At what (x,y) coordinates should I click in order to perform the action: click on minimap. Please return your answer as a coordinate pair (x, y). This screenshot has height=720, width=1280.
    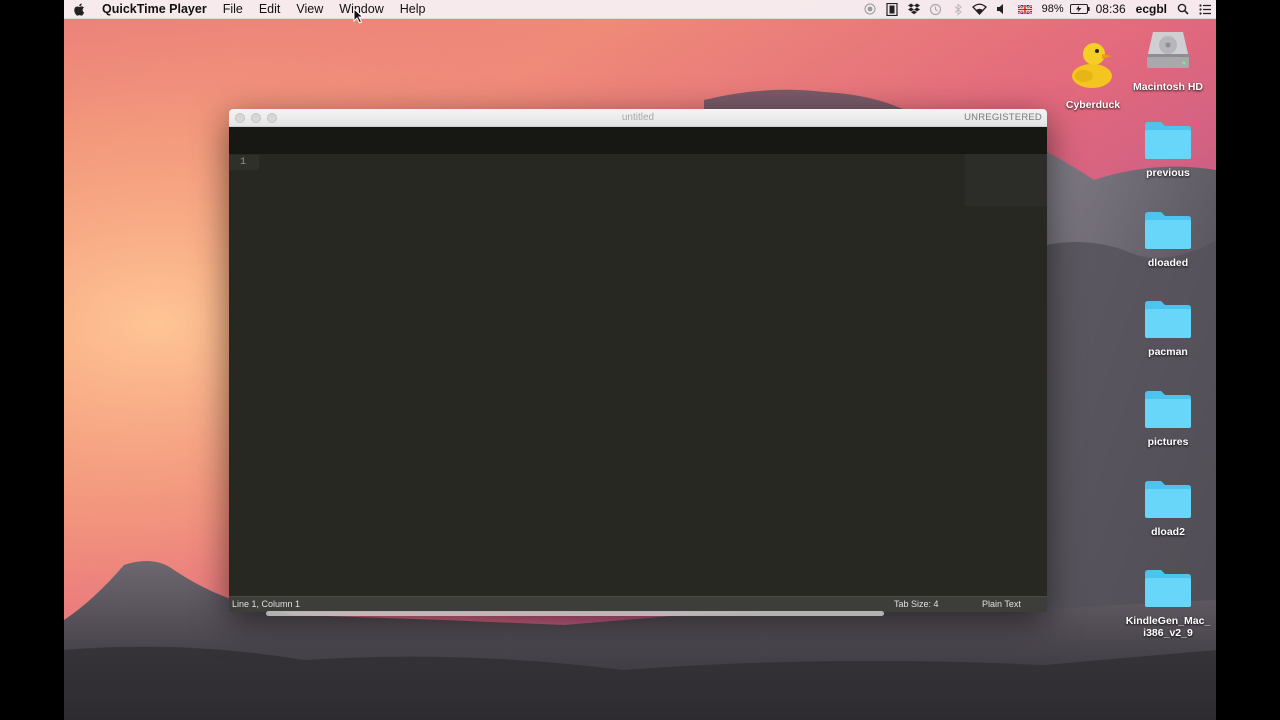
    Looking at the image, I should click on (1006, 180).